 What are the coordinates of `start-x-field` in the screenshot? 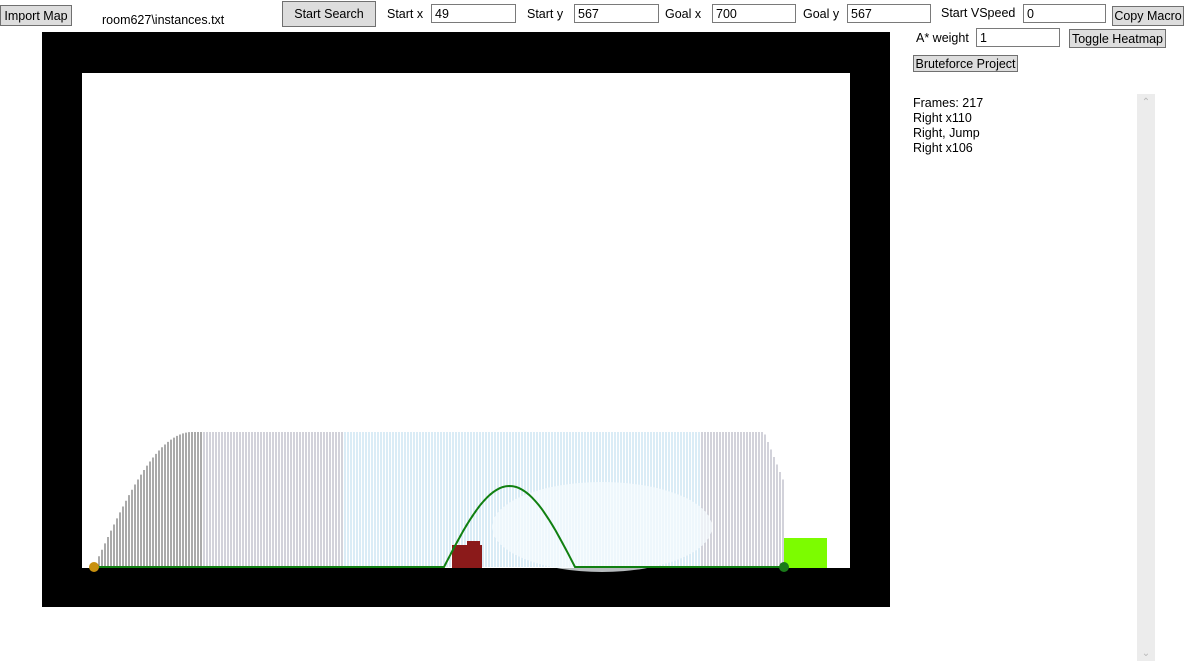 It's located at (473, 13).